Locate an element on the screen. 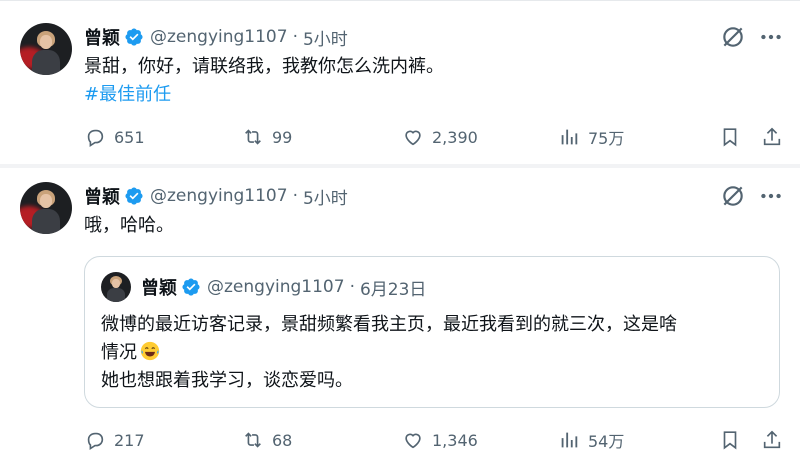 This screenshot has height=465, width=800. reply-count: 651 is located at coordinates (129, 137).